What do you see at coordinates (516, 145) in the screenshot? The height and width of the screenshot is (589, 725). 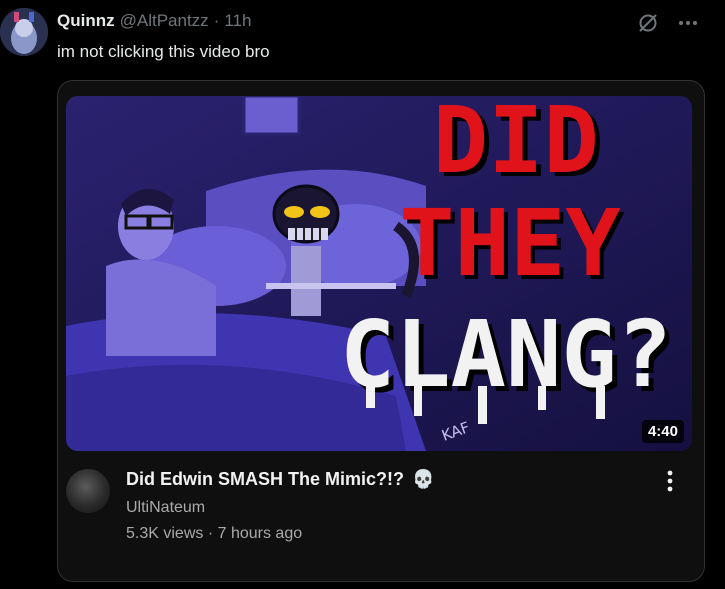 I see `thumb-text-did-fill: DID` at bounding box center [516, 145].